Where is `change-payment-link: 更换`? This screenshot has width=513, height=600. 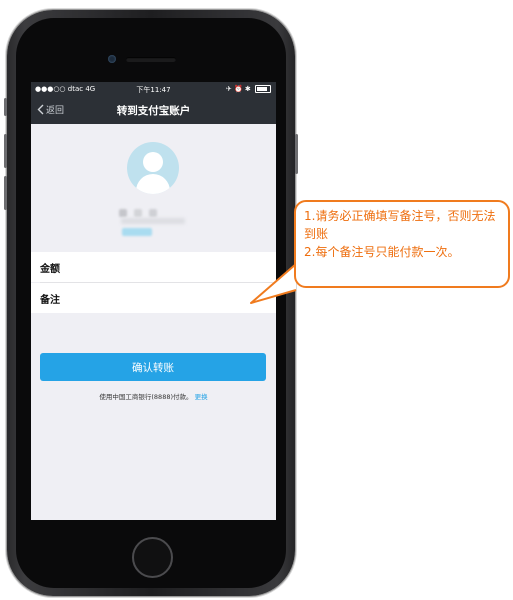 change-payment-link: 更换 is located at coordinates (201, 397).